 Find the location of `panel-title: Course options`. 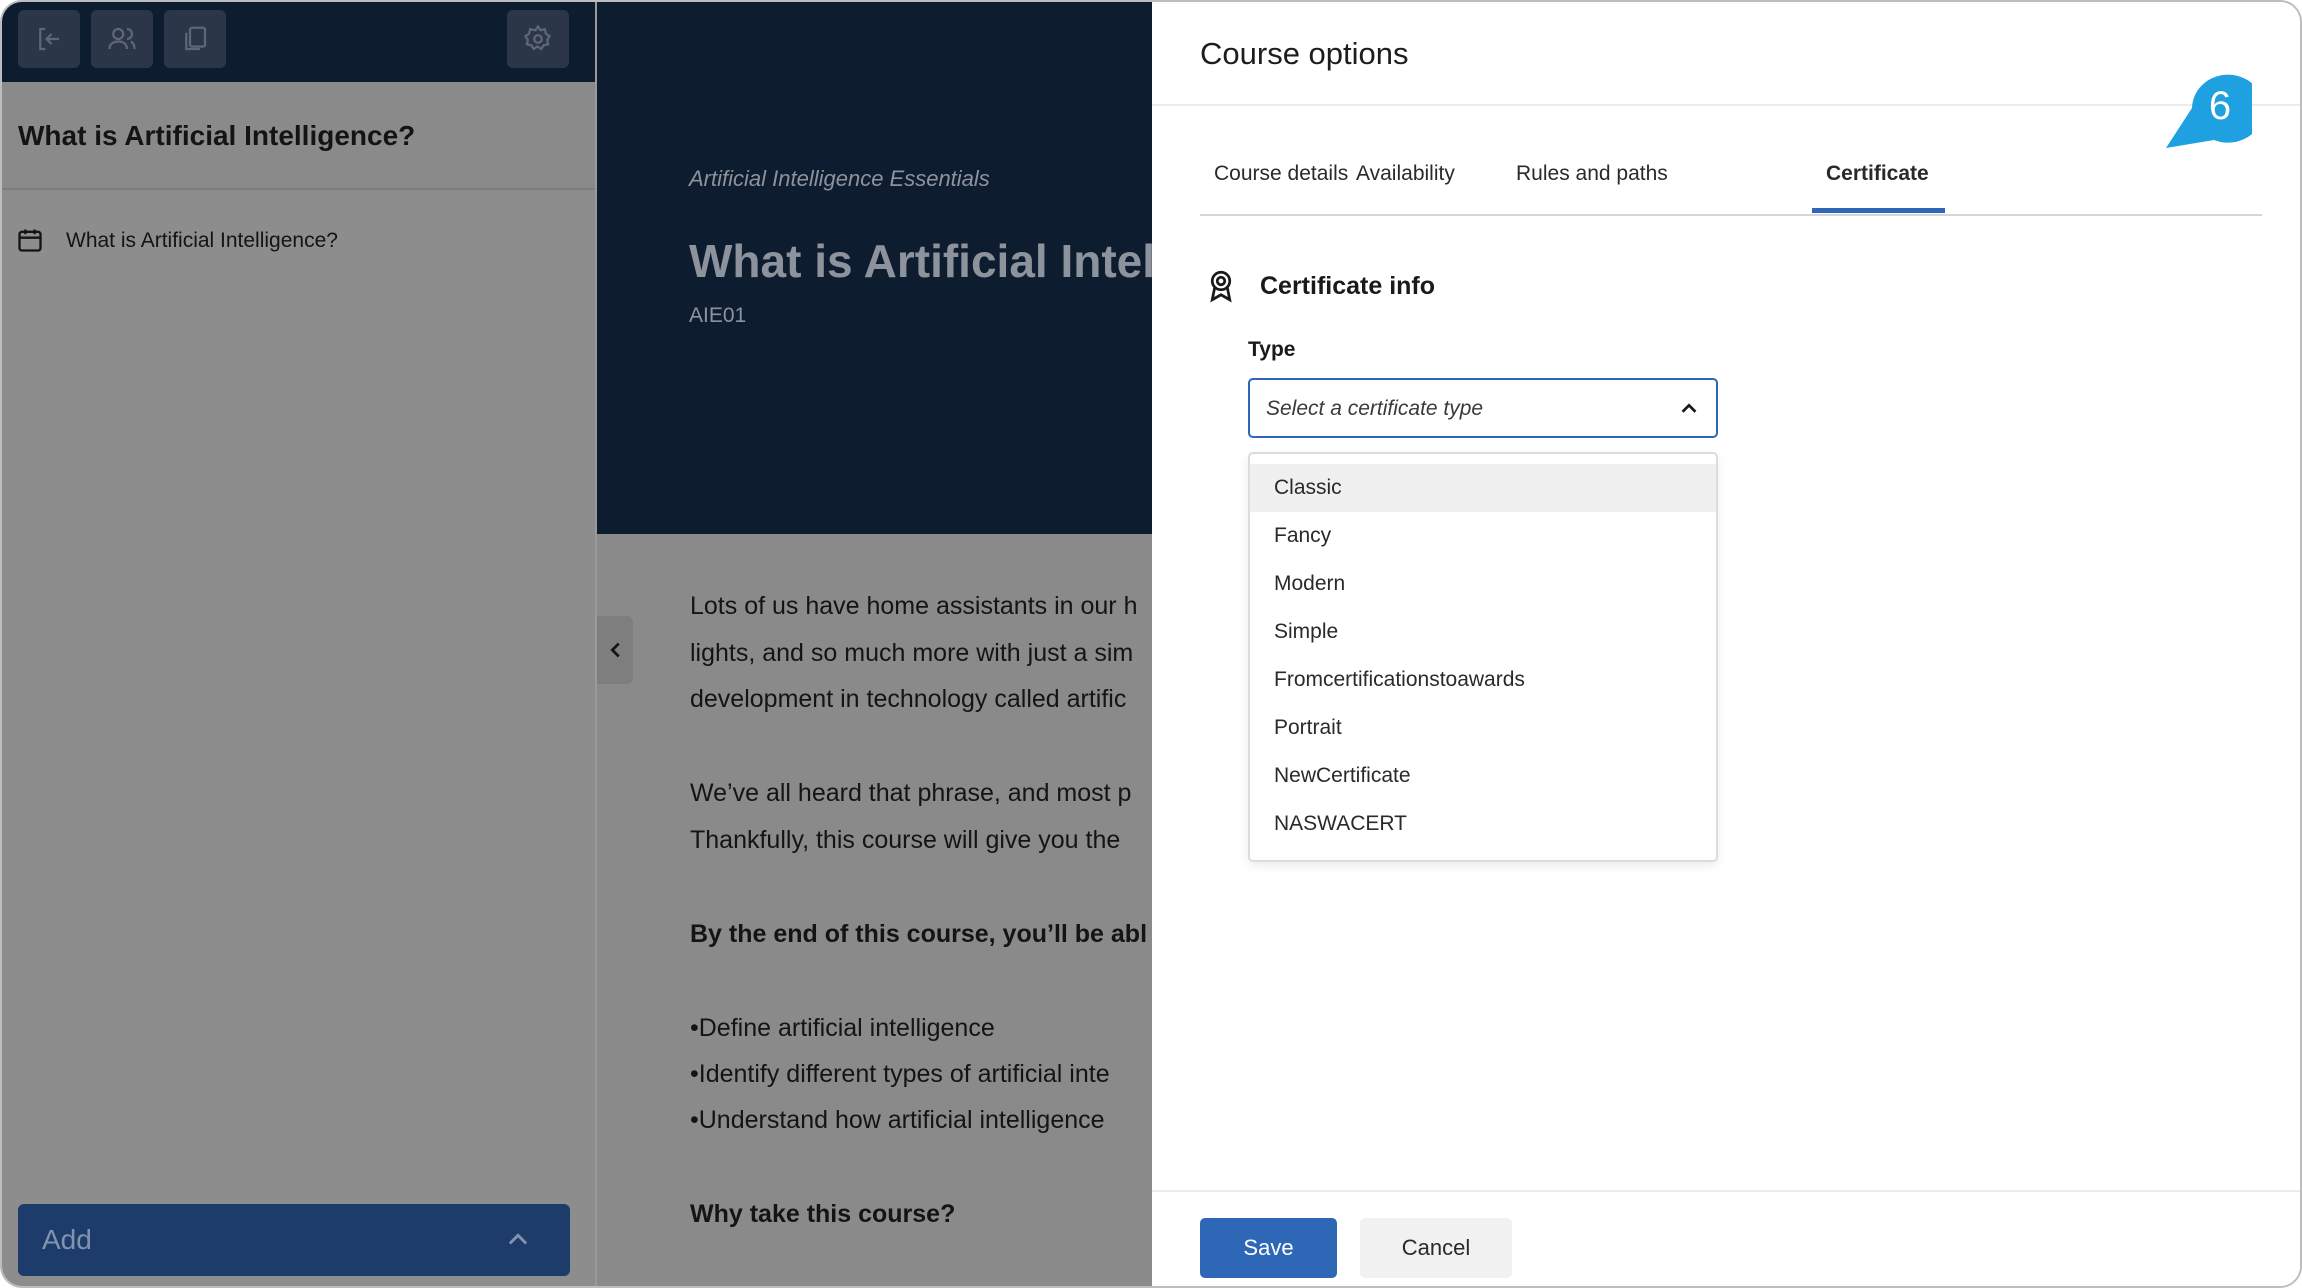

panel-title: Course options is located at coordinates (1304, 53).